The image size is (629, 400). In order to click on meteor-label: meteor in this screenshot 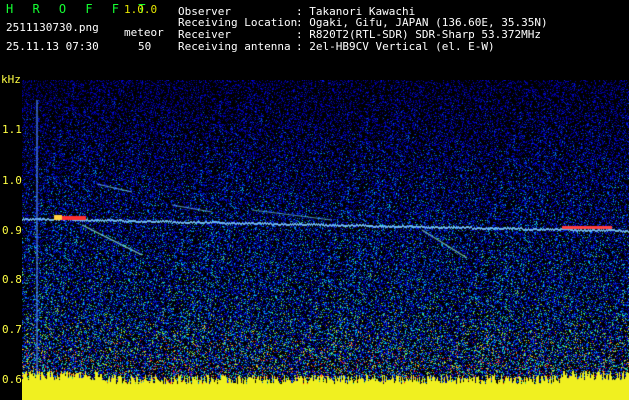, I will do `click(144, 32)`.